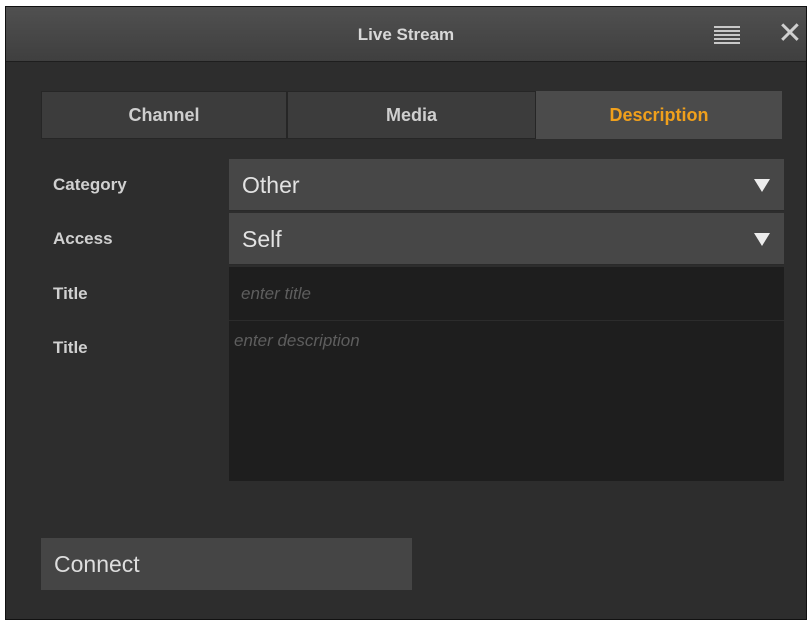  I want to click on close-icon: ✕, so click(790, 34).